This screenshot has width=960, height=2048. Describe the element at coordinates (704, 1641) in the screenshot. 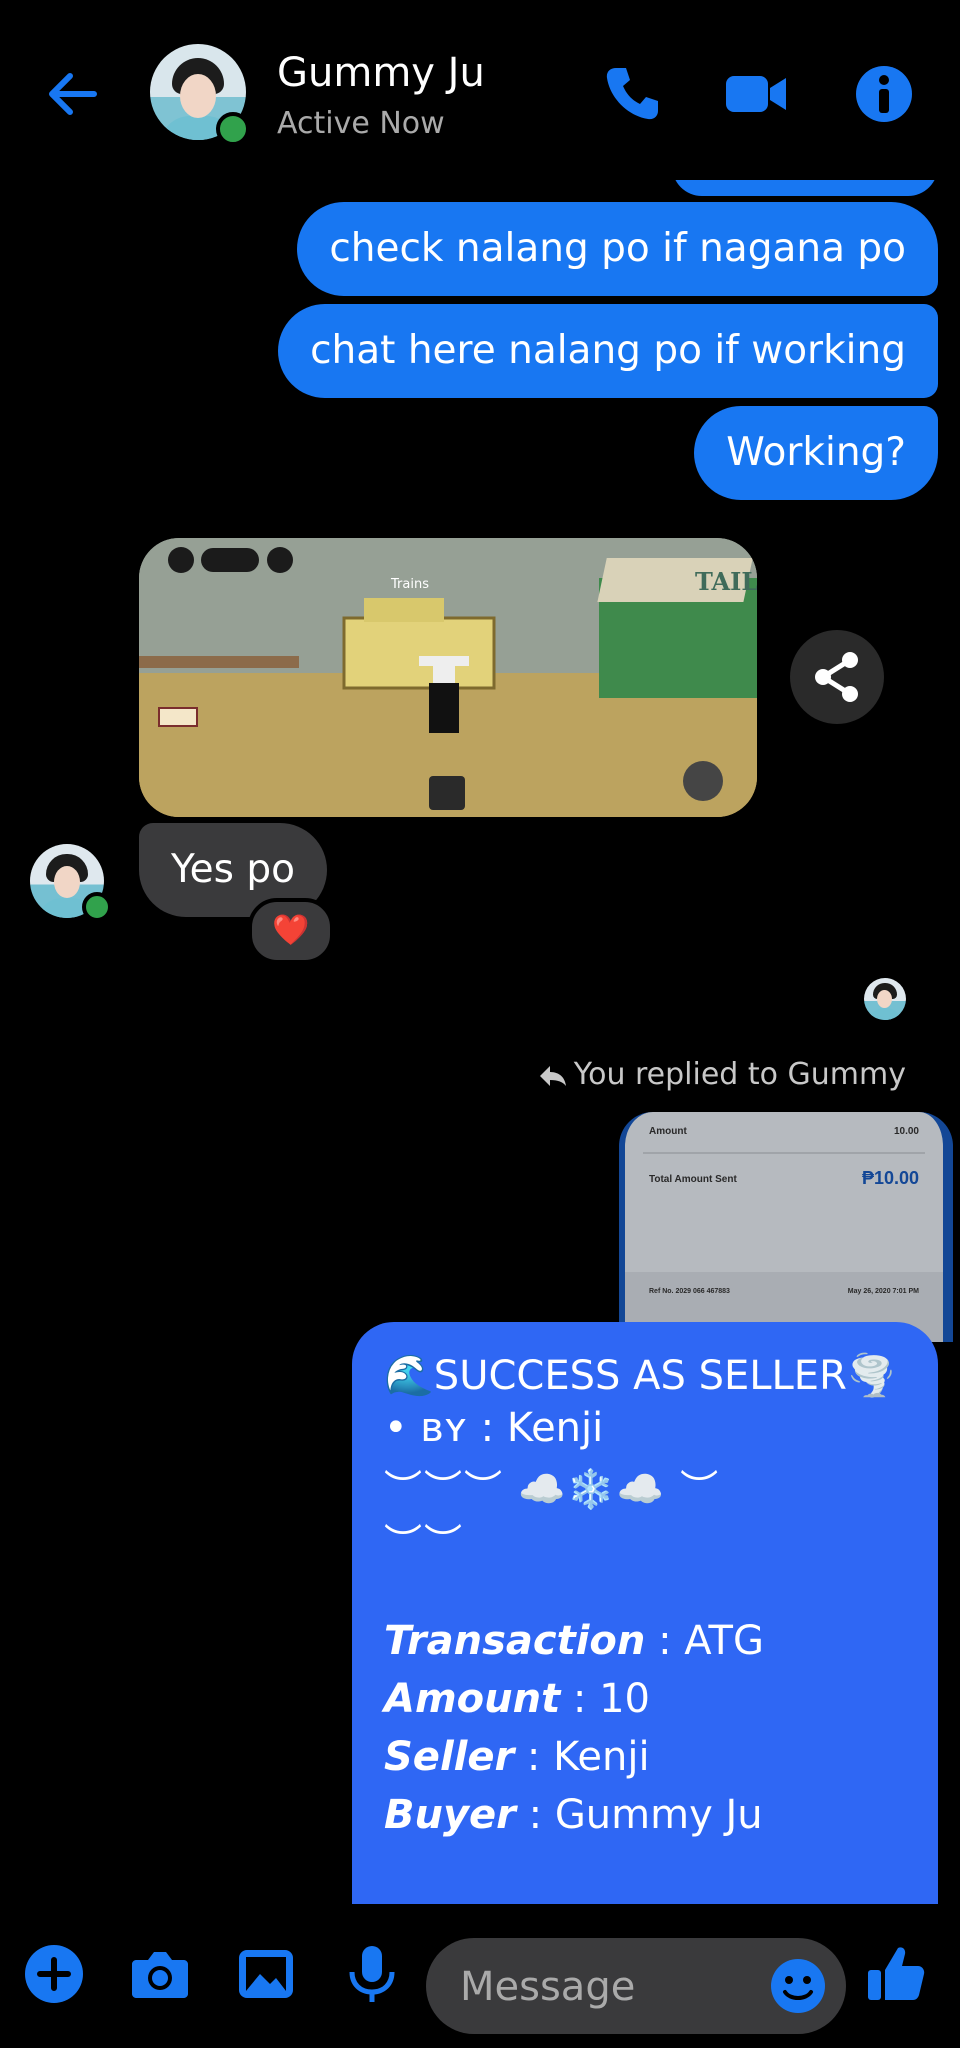

I see `transaction-value: : ATG` at that location.